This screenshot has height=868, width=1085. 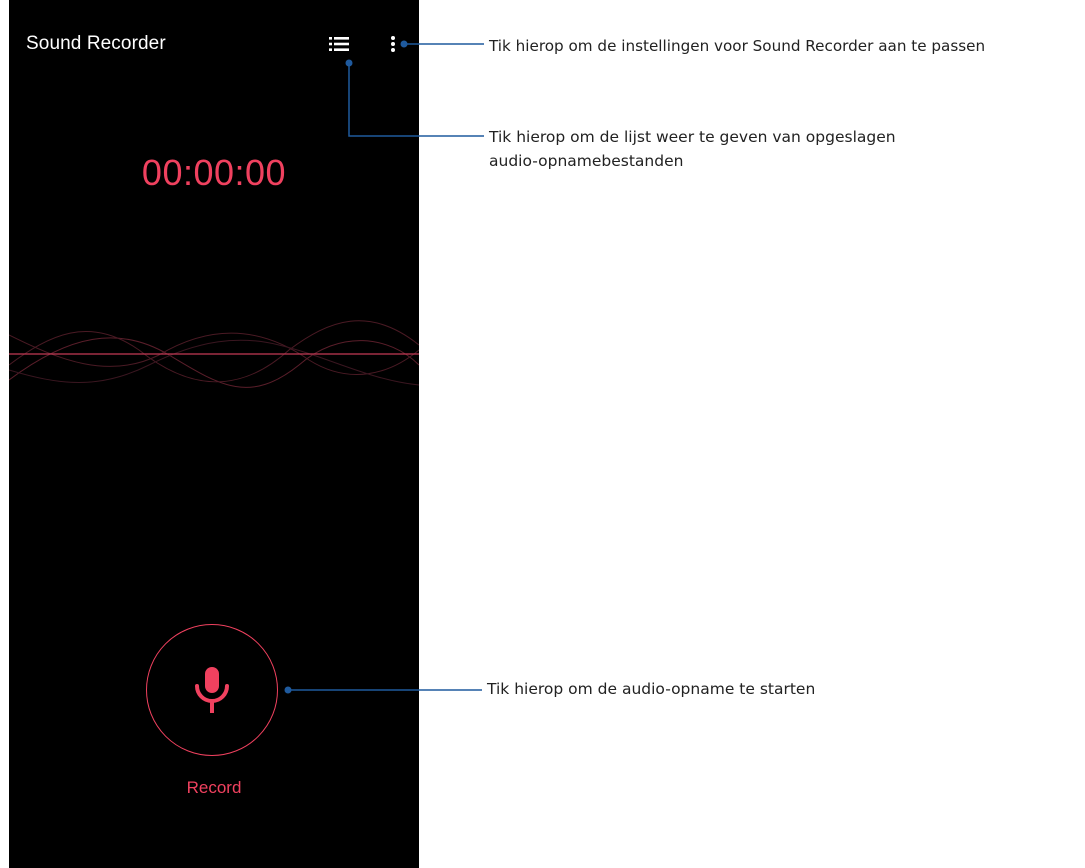 I want to click on list-callout-line2: audio-opnamebestanden, so click(x=586, y=161).